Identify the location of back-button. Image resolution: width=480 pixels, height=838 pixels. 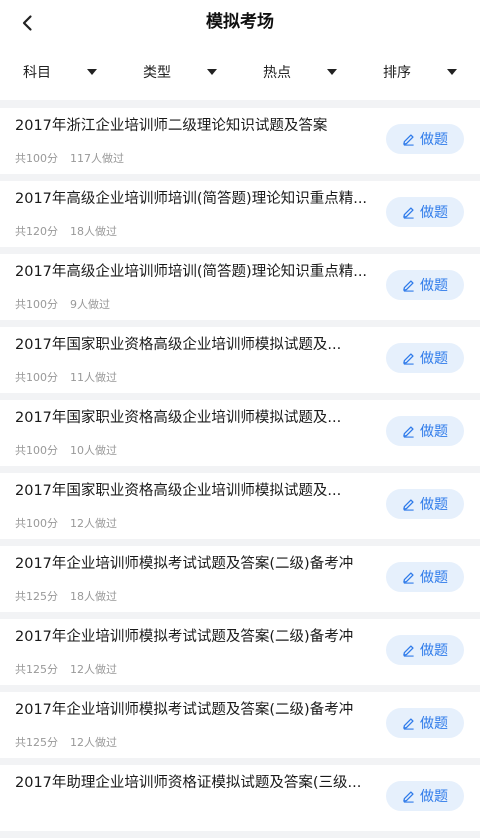
(28, 23).